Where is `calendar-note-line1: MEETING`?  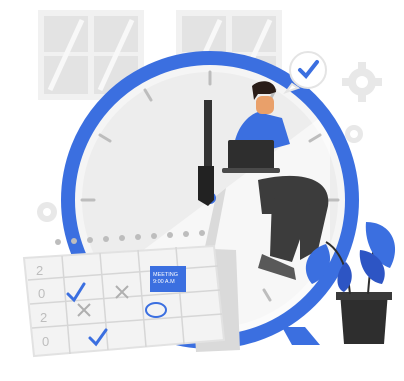 calendar-note-line1: MEETING is located at coordinates (165, 275).